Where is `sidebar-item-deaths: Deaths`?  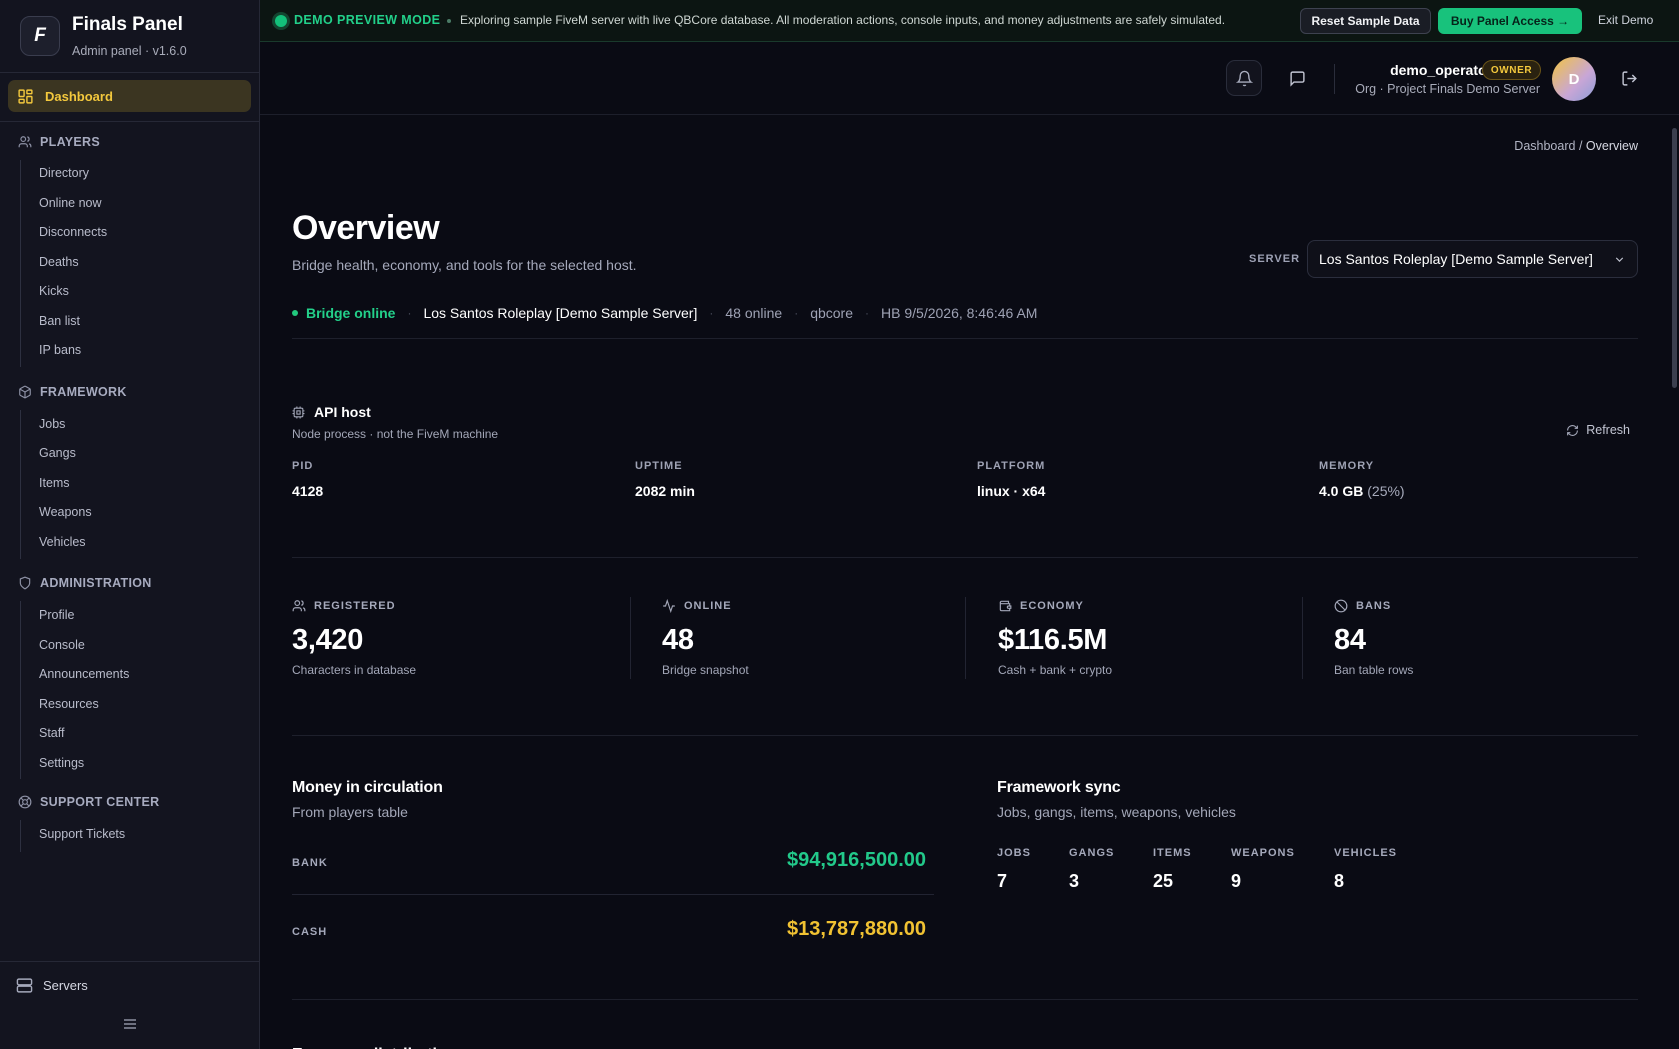
sidebar-item-deaths: Deaths is located at coordinates (59, 262).